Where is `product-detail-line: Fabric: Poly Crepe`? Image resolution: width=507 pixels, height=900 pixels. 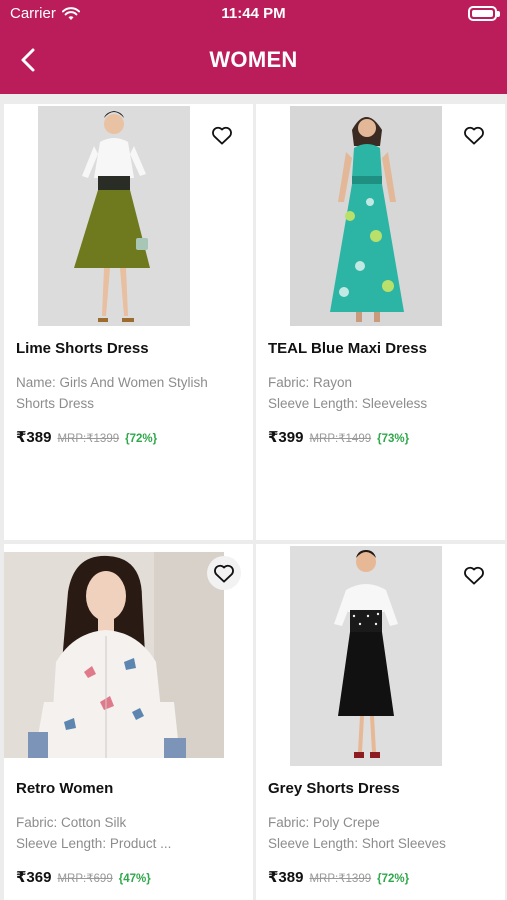
product-detail-line: Fabric: Poly Crepe is located at coordinates (324, 822).